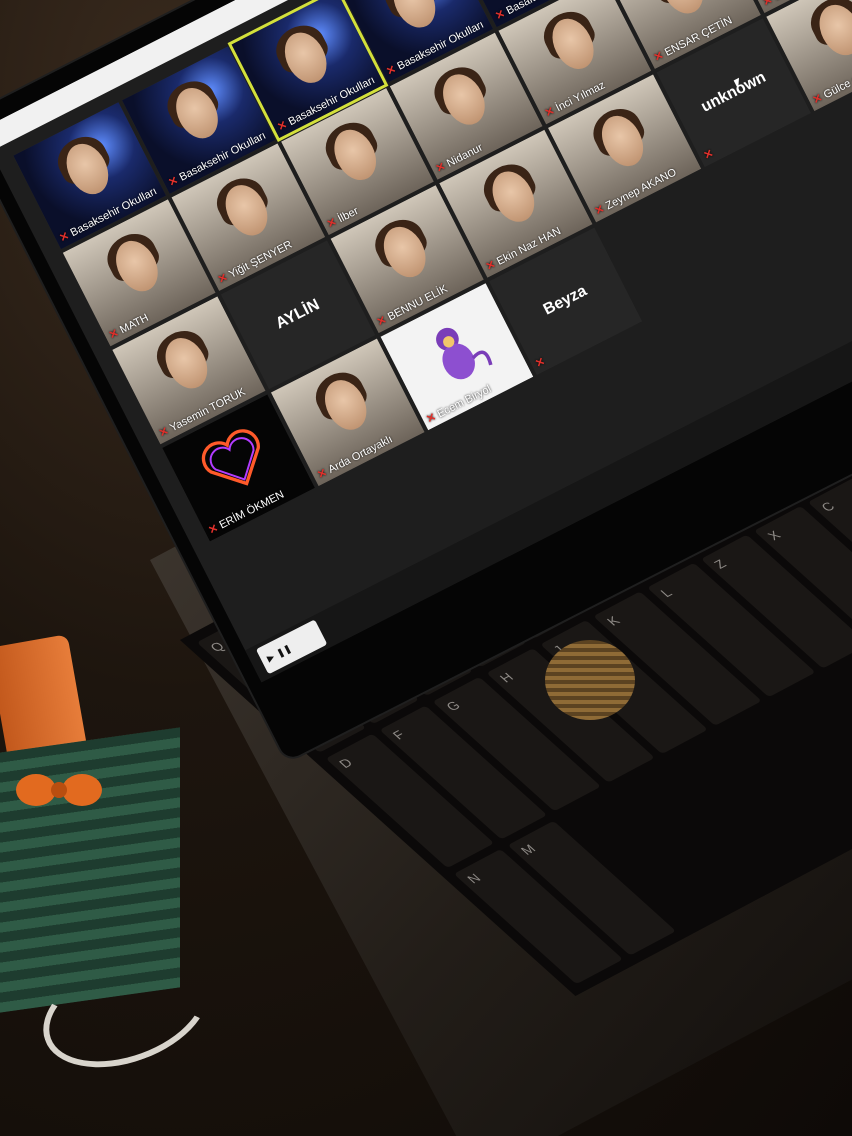 Image resolution: width=852 pixels, height=1136 pixels. Describe the element at coordinates (59, 790) in the screenshot. I see `bow-decoration` at that location.